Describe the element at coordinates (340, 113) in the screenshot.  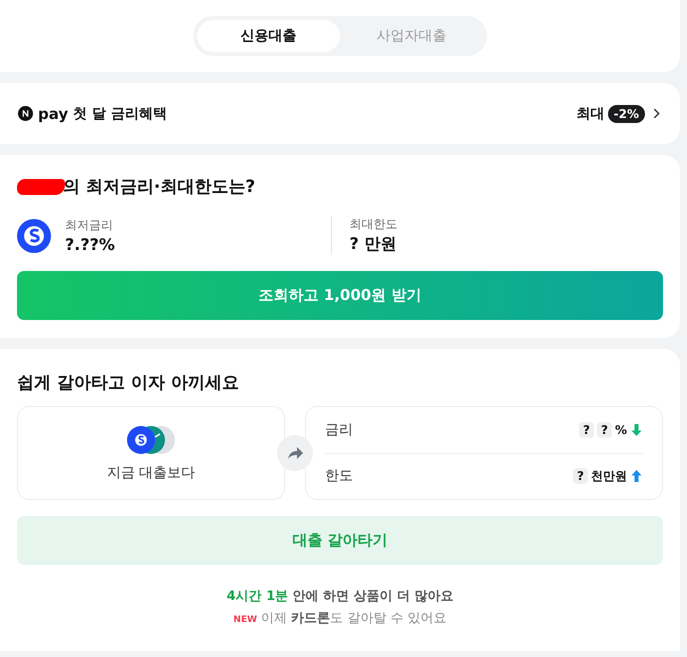
I see `promo-banner: pay 첫 달 금리혜택 최대 -2%` at that location.